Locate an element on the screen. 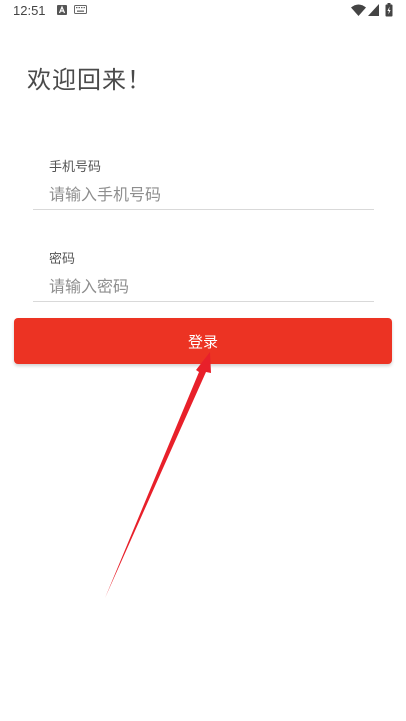 The image size is (406, 721). battery-charging-icon is located at coordinates (389, 10).